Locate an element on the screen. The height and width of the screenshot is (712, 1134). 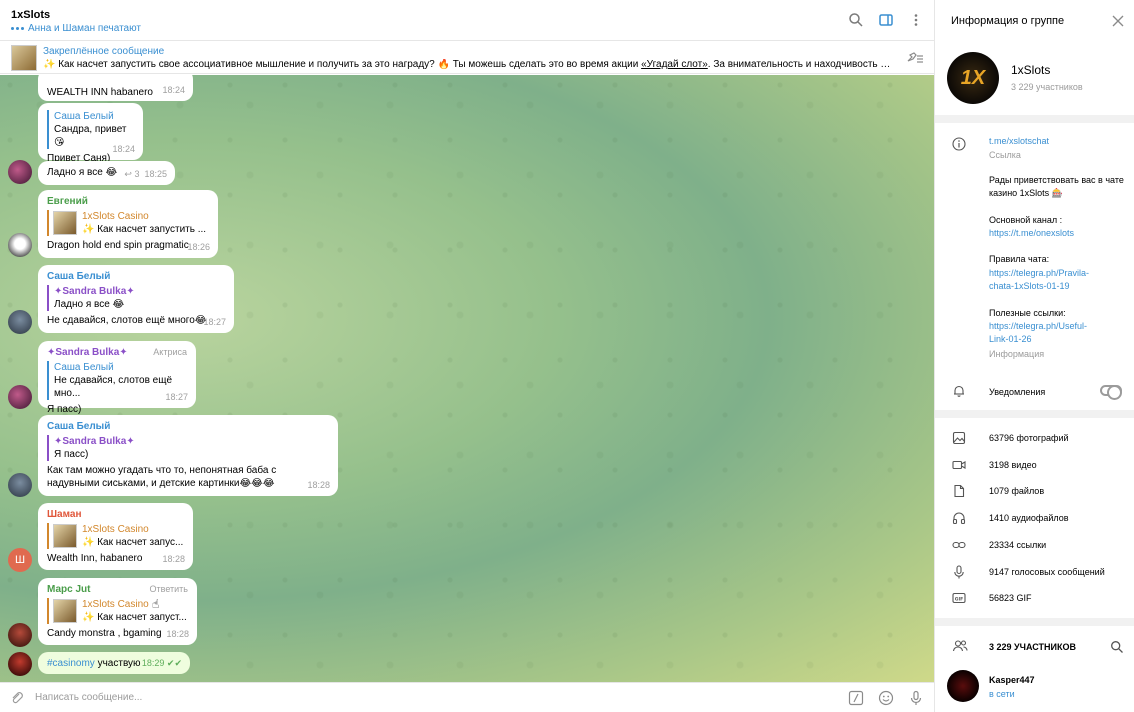
description-label: Информация is located at coordinates (1017, 354).